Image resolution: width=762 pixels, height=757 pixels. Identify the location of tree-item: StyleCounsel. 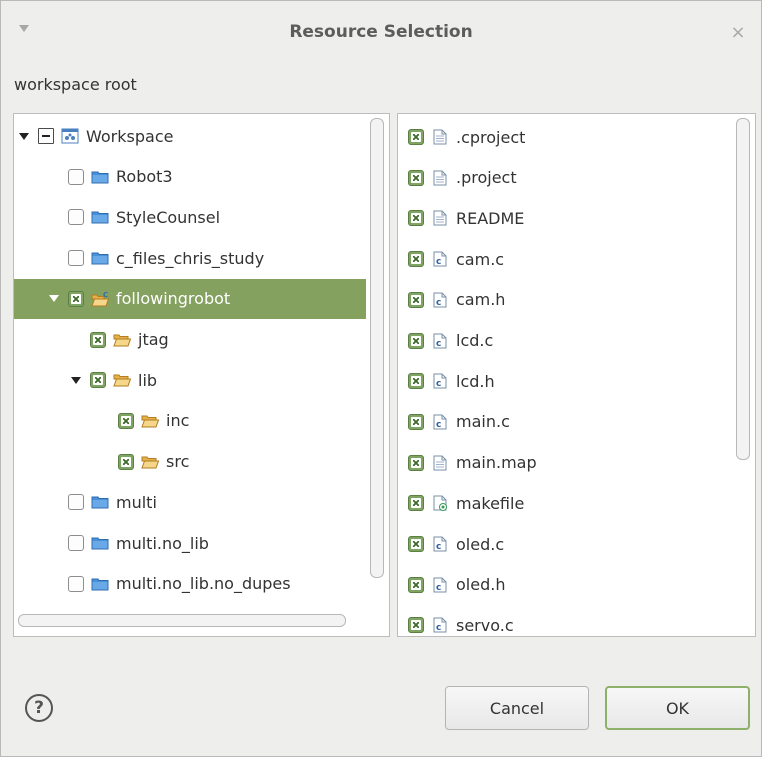
(190, 217).